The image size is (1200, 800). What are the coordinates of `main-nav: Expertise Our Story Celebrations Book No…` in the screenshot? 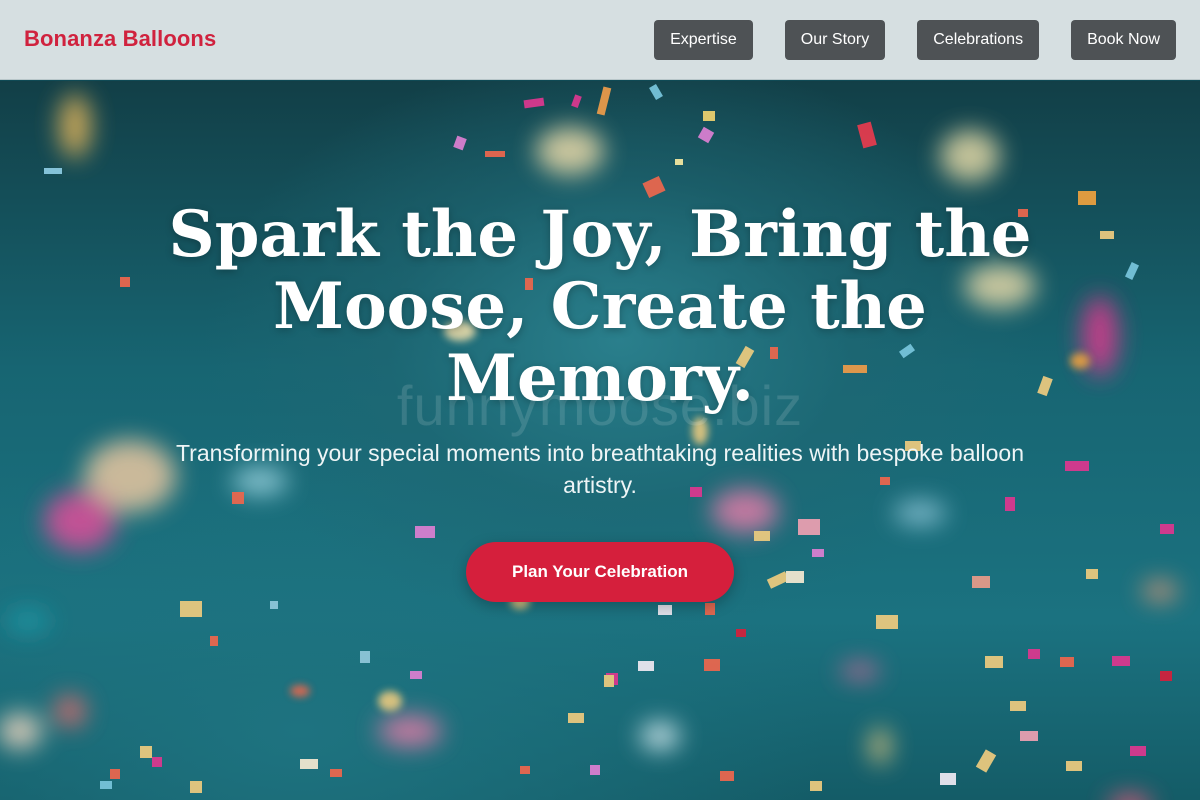 It's located at (915, 40).